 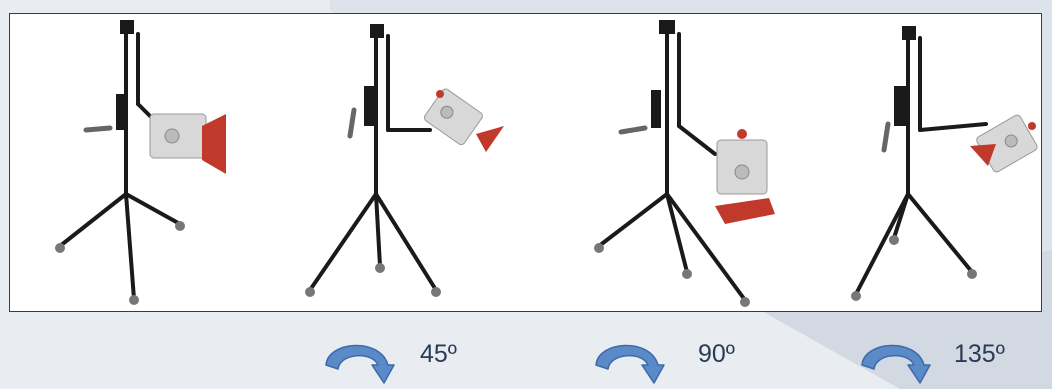 I want to click on rotation-label-90: 90º, so click(x=716, y=354).